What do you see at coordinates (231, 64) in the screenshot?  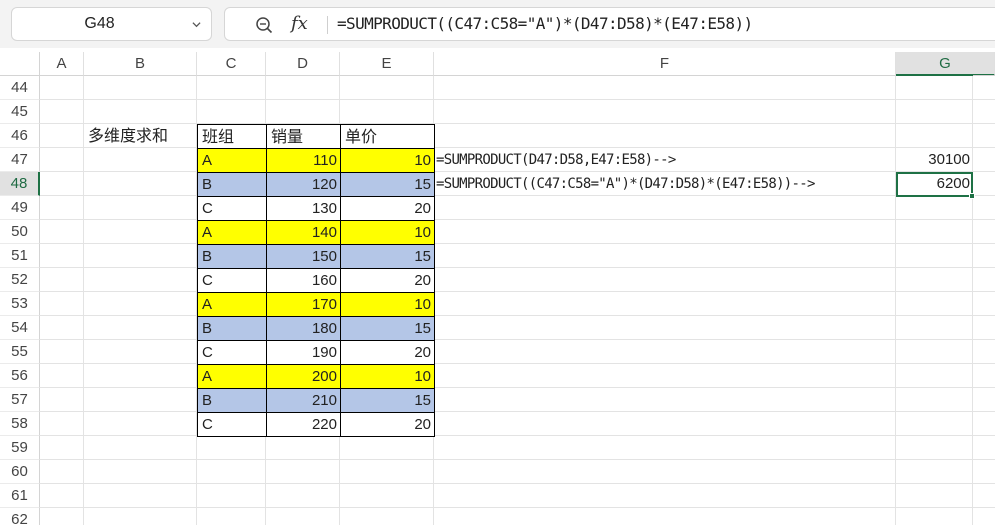 I see `column-header-c: C` at bounding box center [231, 64].